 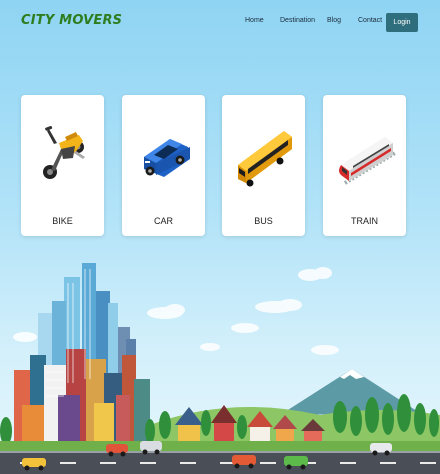 What do you see at coordinates (82, 354) in the screenshot?
I see `skyline` at bounding box center [82, 354].